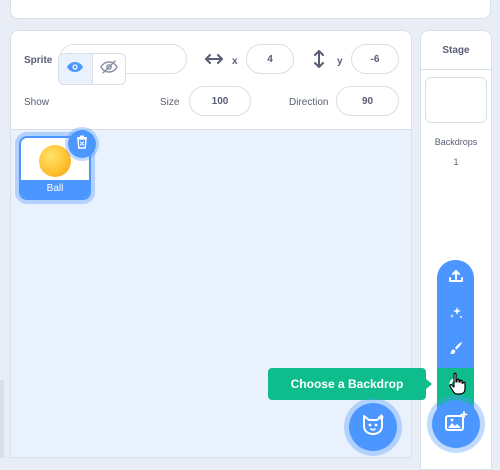  I want to click on x-label: x, so click(235, 61).